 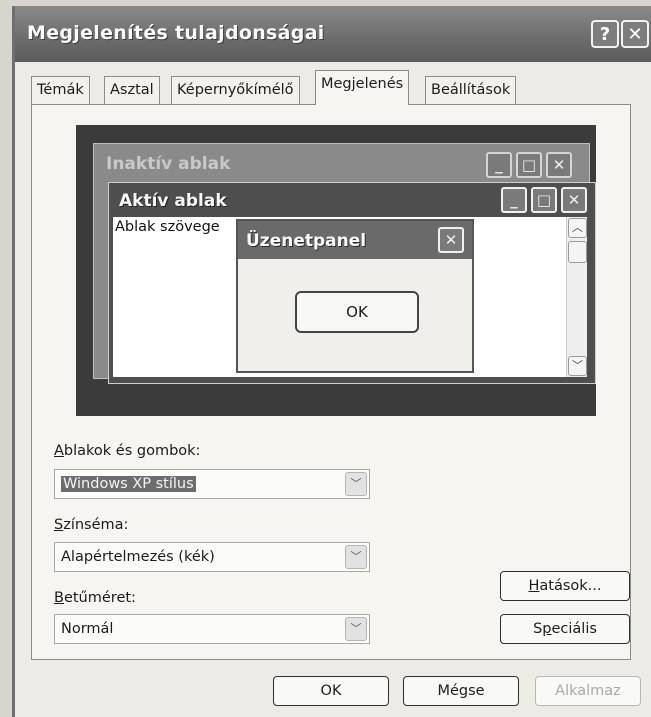 I want to click on help-button: ?, so click(x=605, y=34).